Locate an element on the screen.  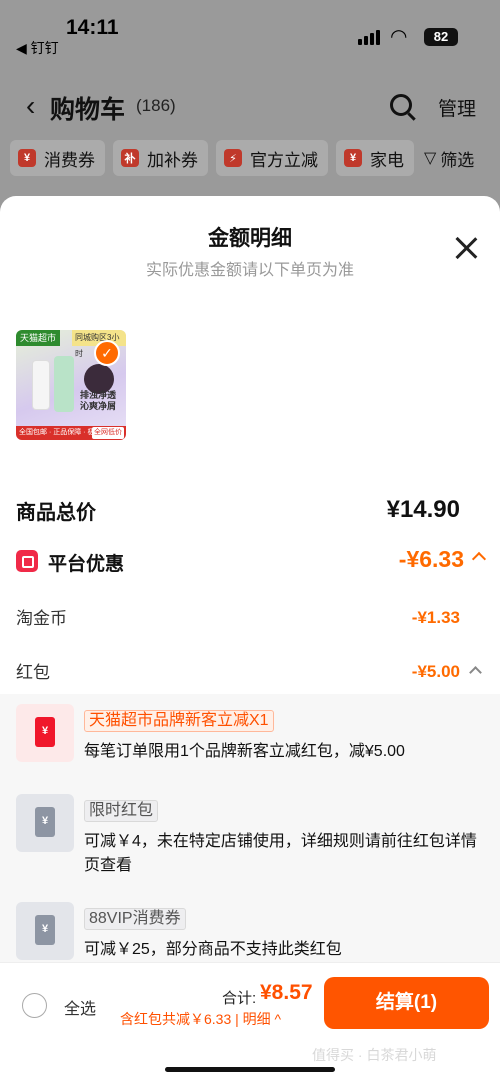
status-bar: 14:11 ◀ 钉钉 ◠ 82 is located at coordinates (250, 30).